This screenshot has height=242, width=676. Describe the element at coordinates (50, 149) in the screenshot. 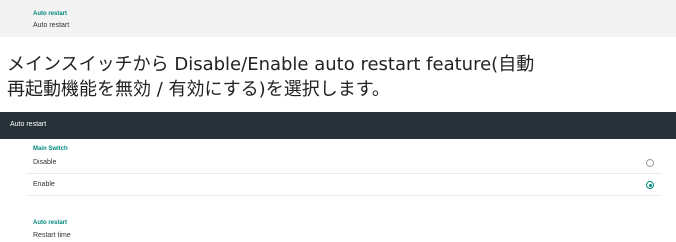

I see `main-switch-label: Main Switch` at that location.